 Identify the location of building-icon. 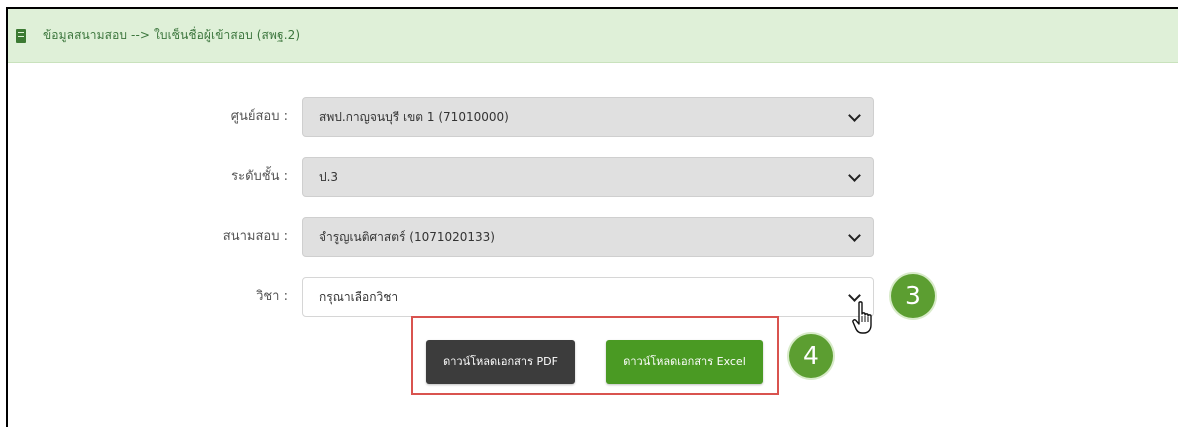
(21, 35).